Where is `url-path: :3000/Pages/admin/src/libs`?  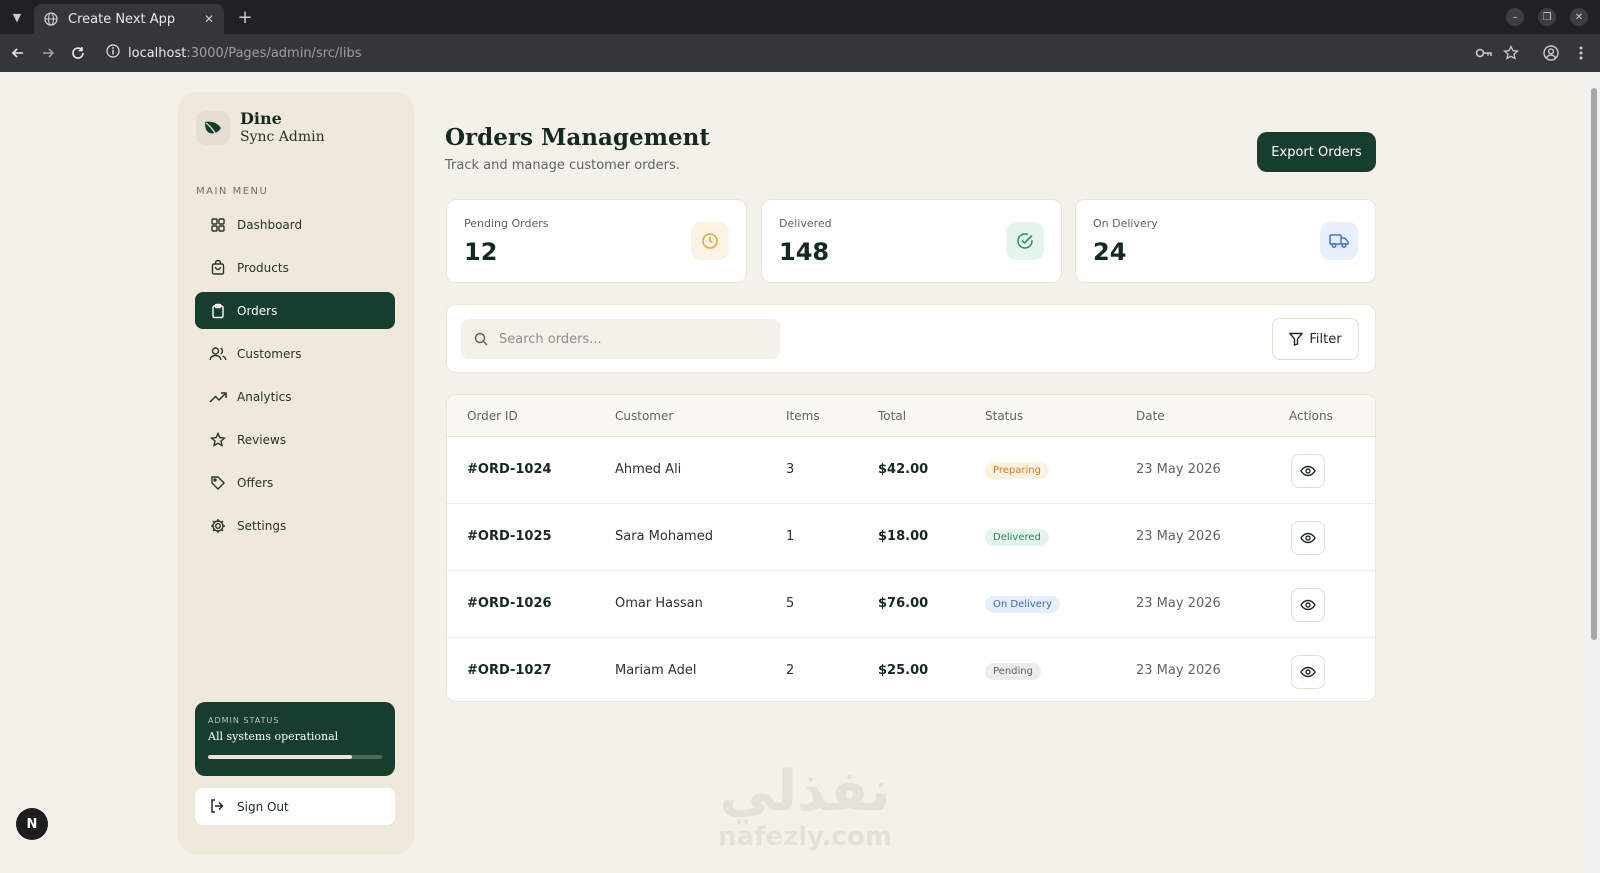
url-path: :3000/Pages/admin/src/libs is located at coordinates (274, 53).